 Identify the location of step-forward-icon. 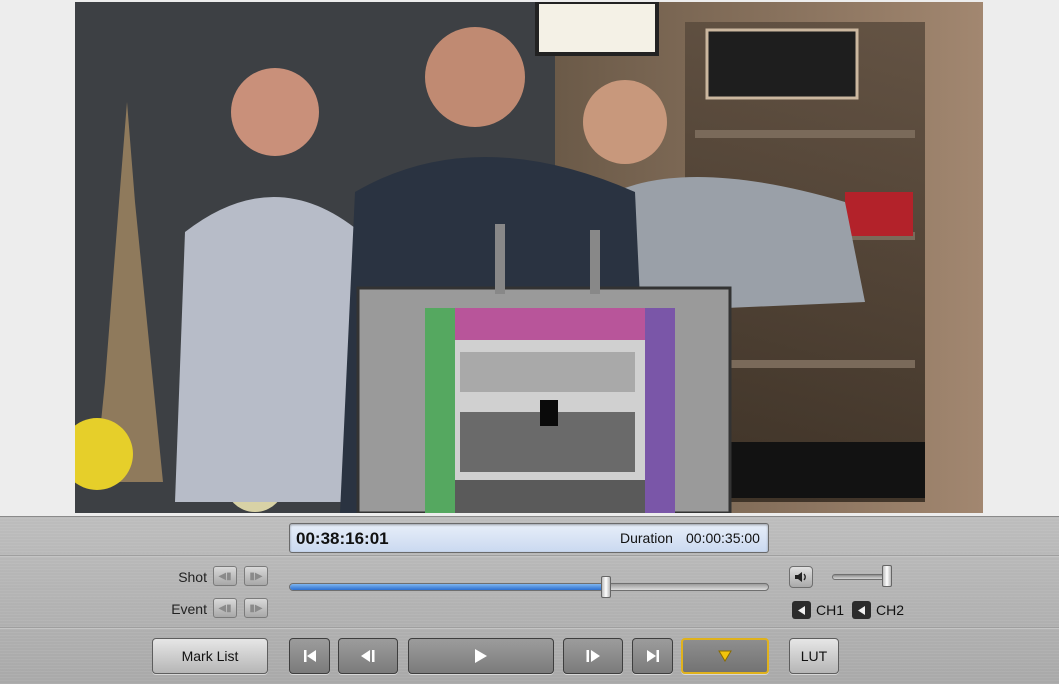
(593, 656).